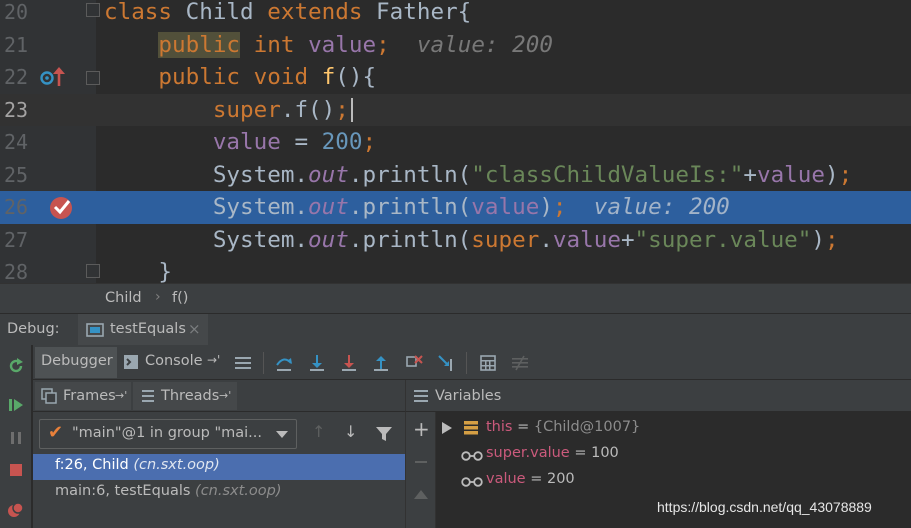 Image resolution: width=911 pixels, height=528 pixels. What do you see at coordinates (56, 432) in the screenshot?
I see `check-icon: ✔` at bounding box center [56, 432].